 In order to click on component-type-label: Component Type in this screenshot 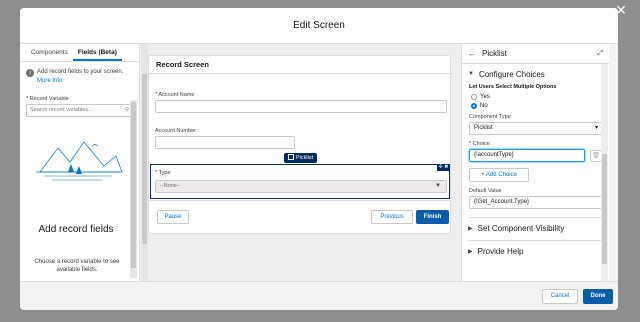, I will do `click(490, 117)`.